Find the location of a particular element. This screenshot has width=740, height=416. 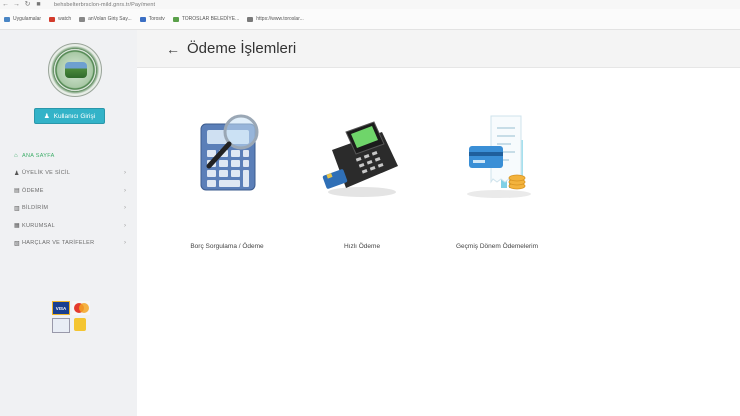

receipt-history-icon is located at coordinates (499, 156).